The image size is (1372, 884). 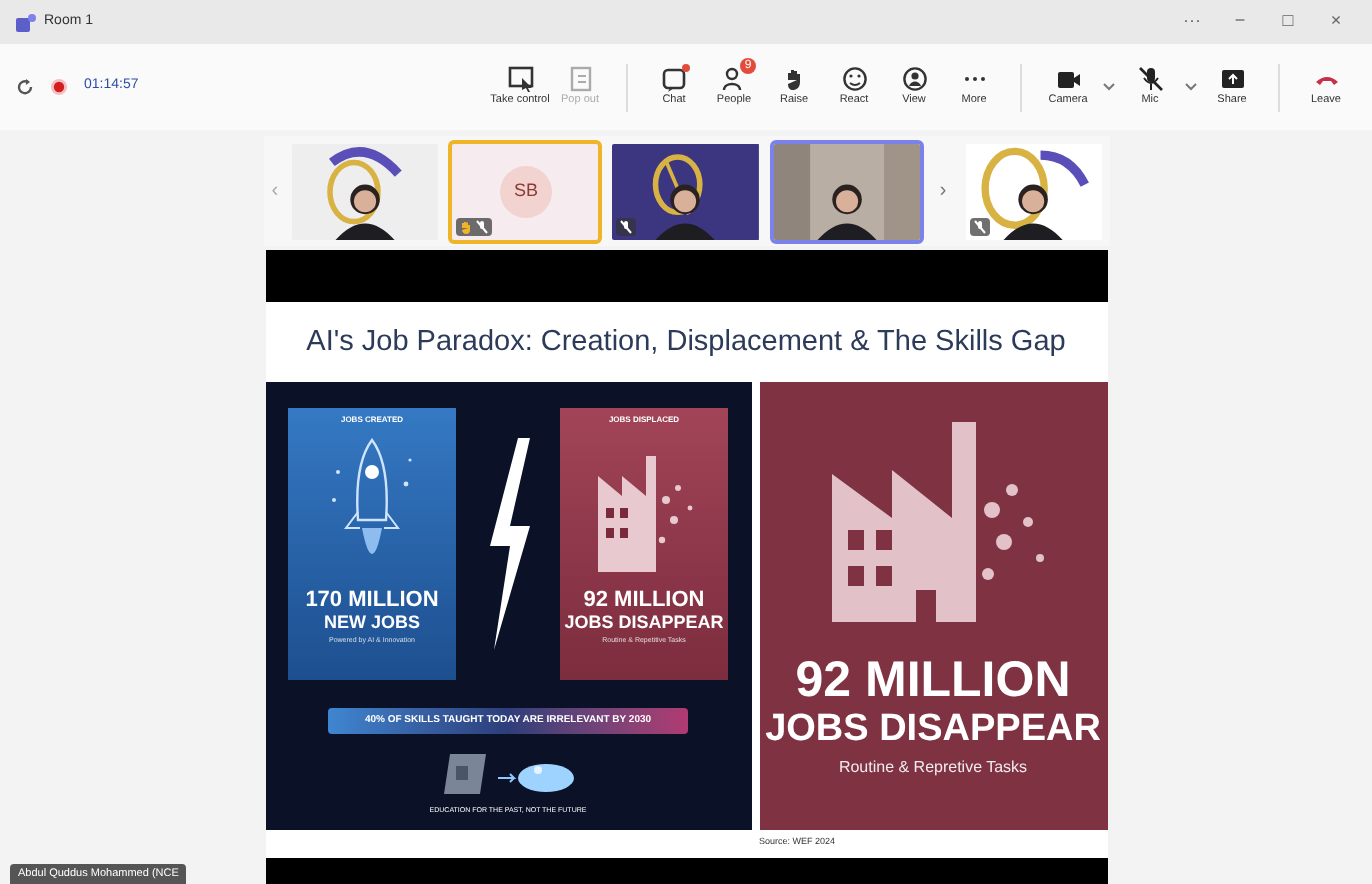 I want to click on teams-icon, so click(x=26, y=22).